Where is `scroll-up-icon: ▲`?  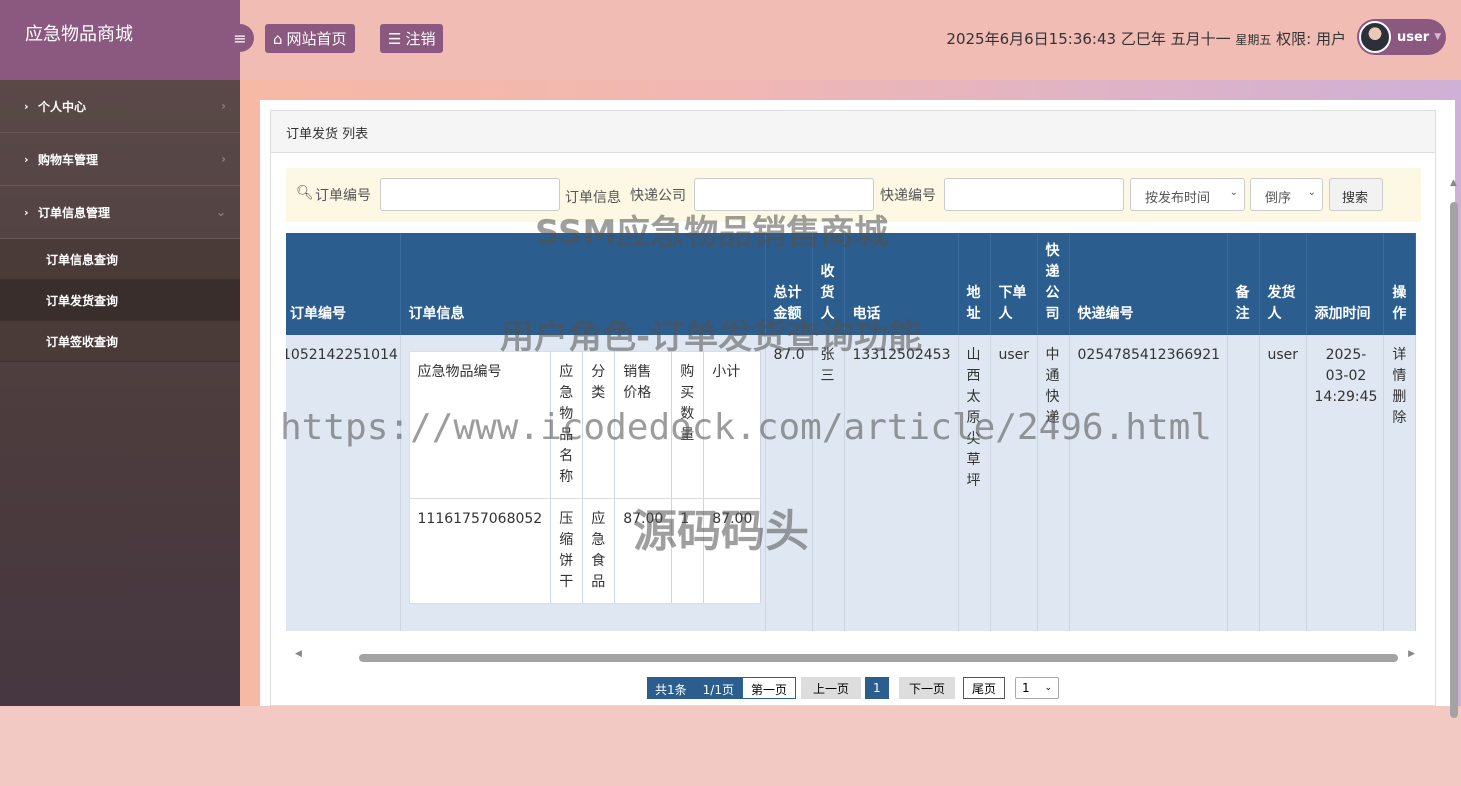
scroll-up-icon: ▲ is located at coordinates (1453, 183).